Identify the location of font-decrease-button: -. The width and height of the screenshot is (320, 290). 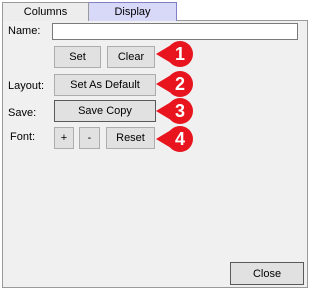
(89, 138).